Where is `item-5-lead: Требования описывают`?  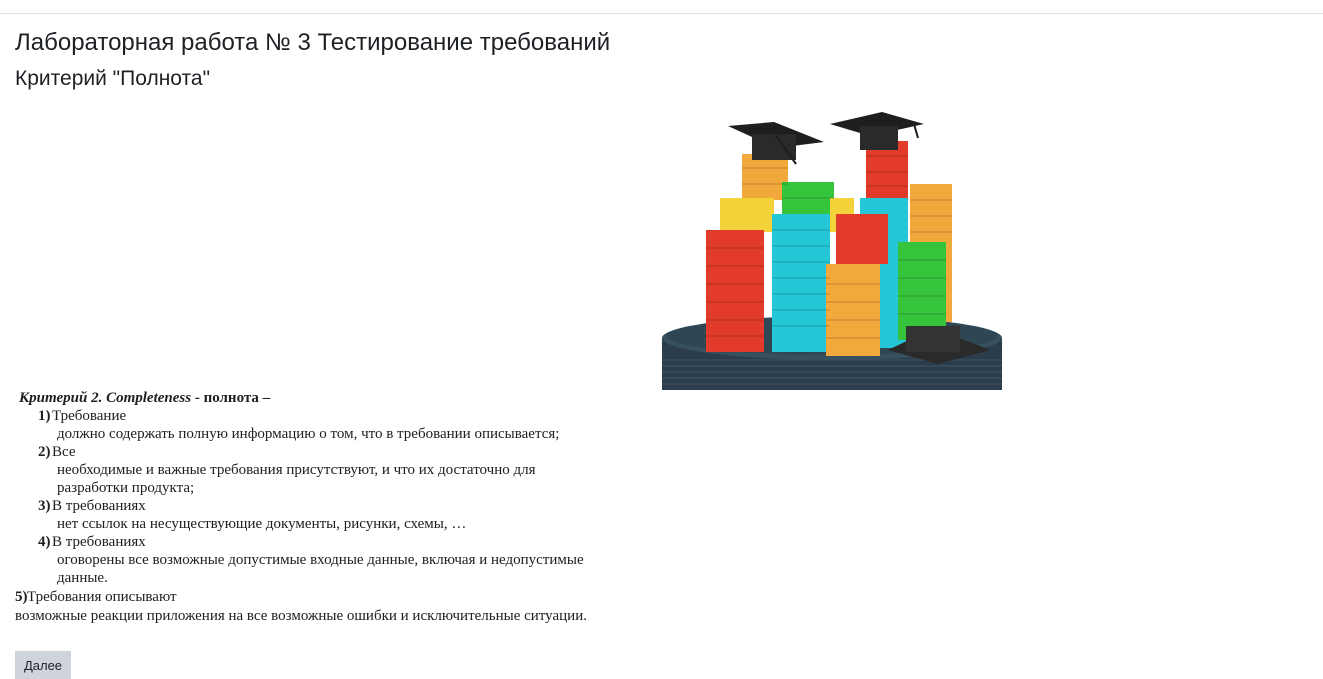
item-5-lead: Требования описывают is located at coordinates (102, 597).